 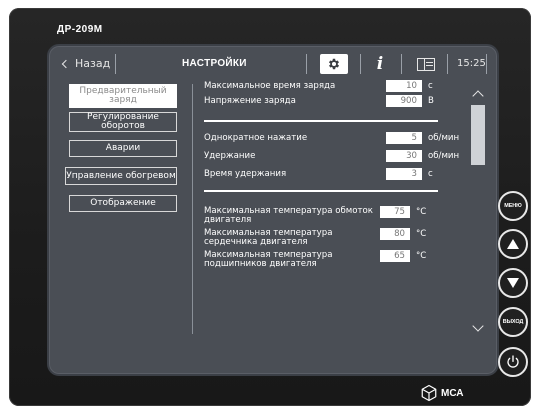 I want to click on up-arrow-icon, so click(x=513, y=244).